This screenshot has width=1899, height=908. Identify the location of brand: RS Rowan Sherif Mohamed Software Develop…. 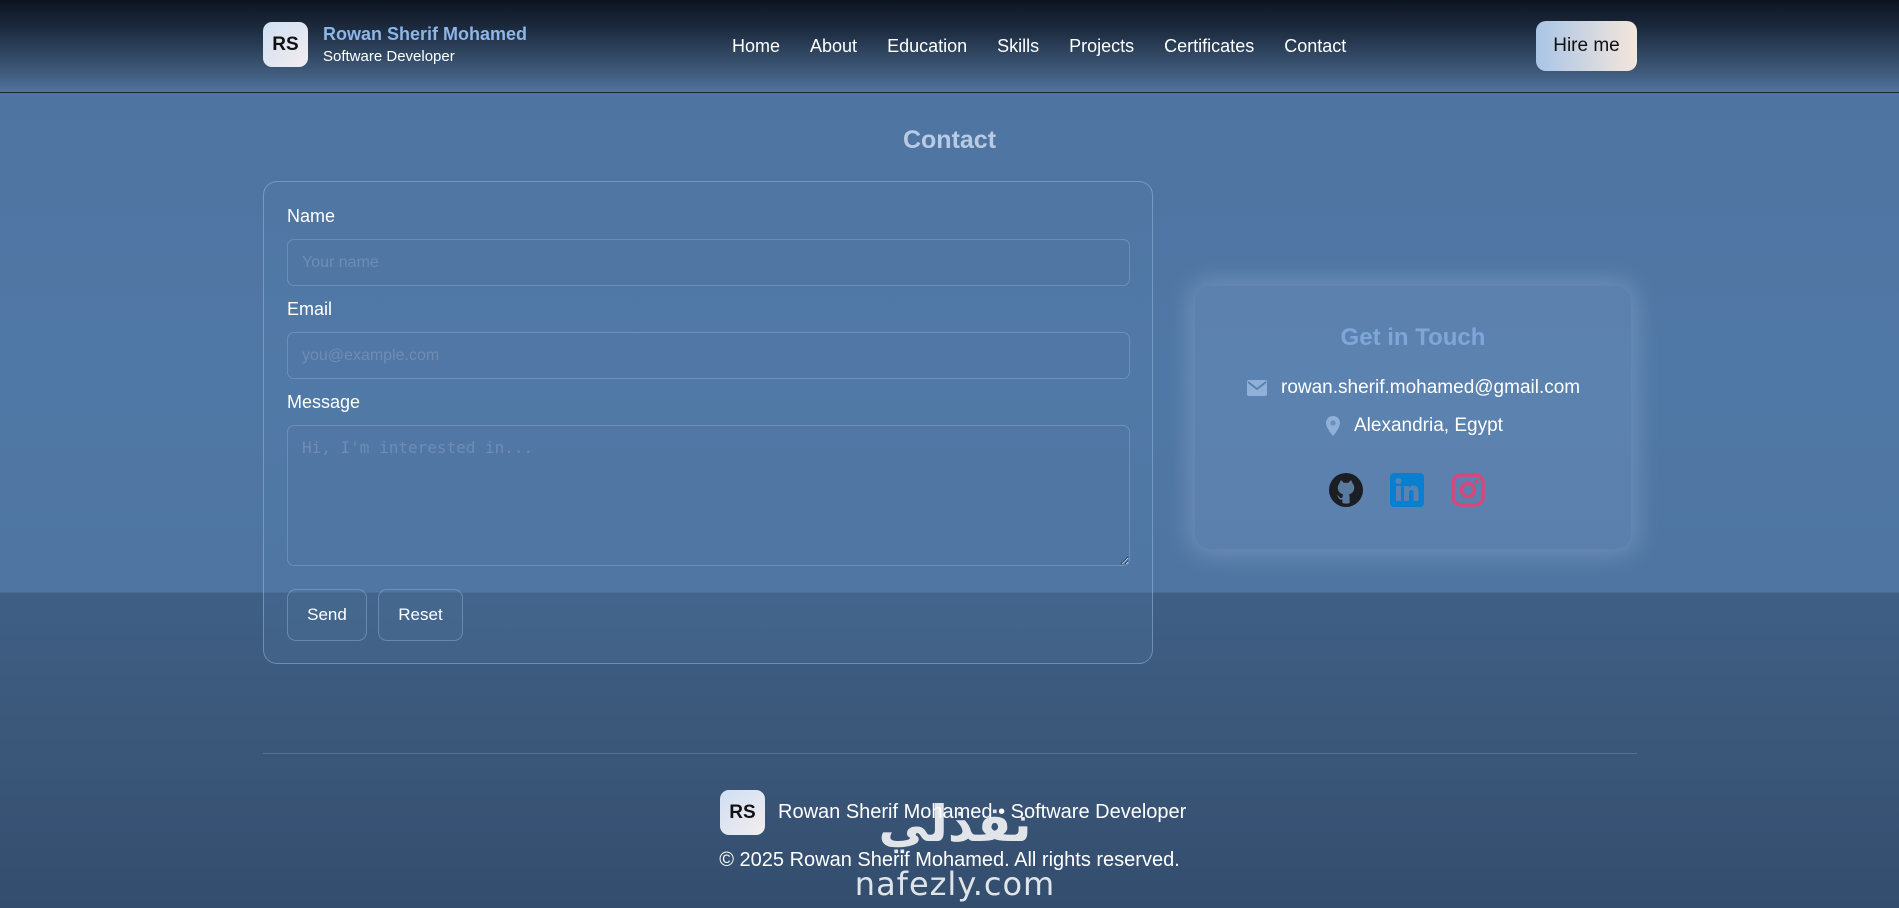
(395, 44).